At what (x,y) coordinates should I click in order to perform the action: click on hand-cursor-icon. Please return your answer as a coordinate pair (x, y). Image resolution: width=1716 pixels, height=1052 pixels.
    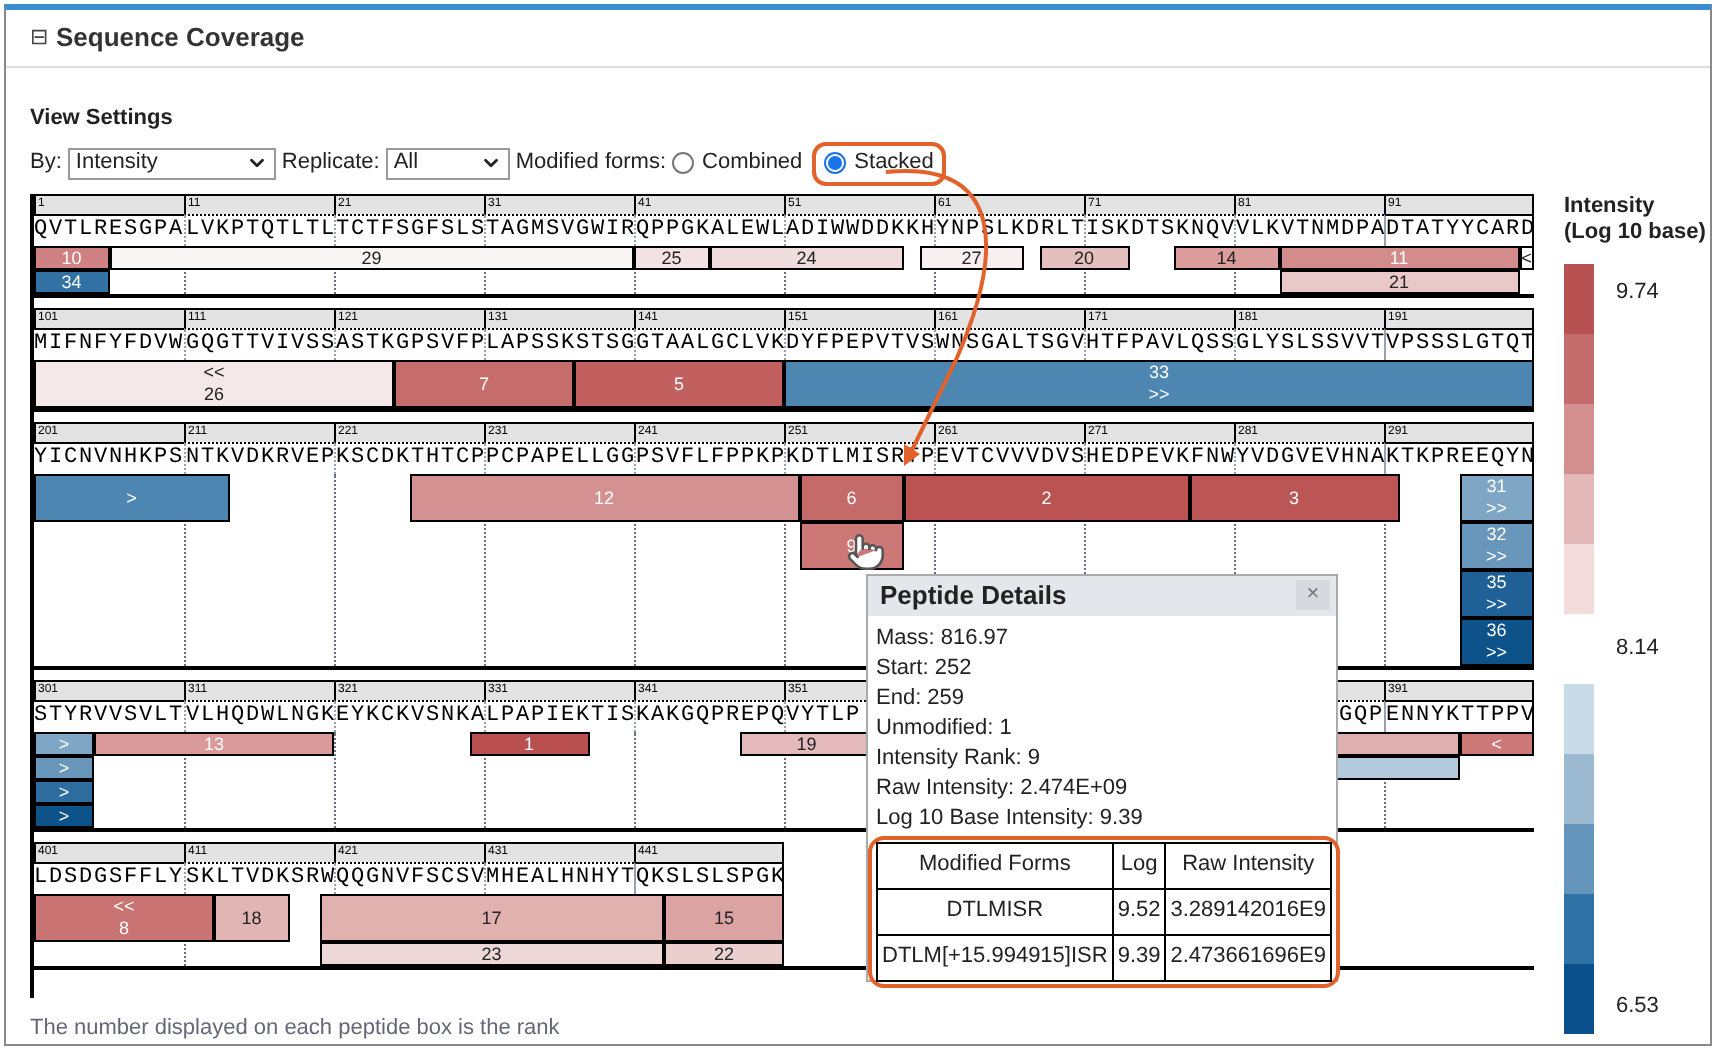
    Looking at the image, I should click on (866, 552).